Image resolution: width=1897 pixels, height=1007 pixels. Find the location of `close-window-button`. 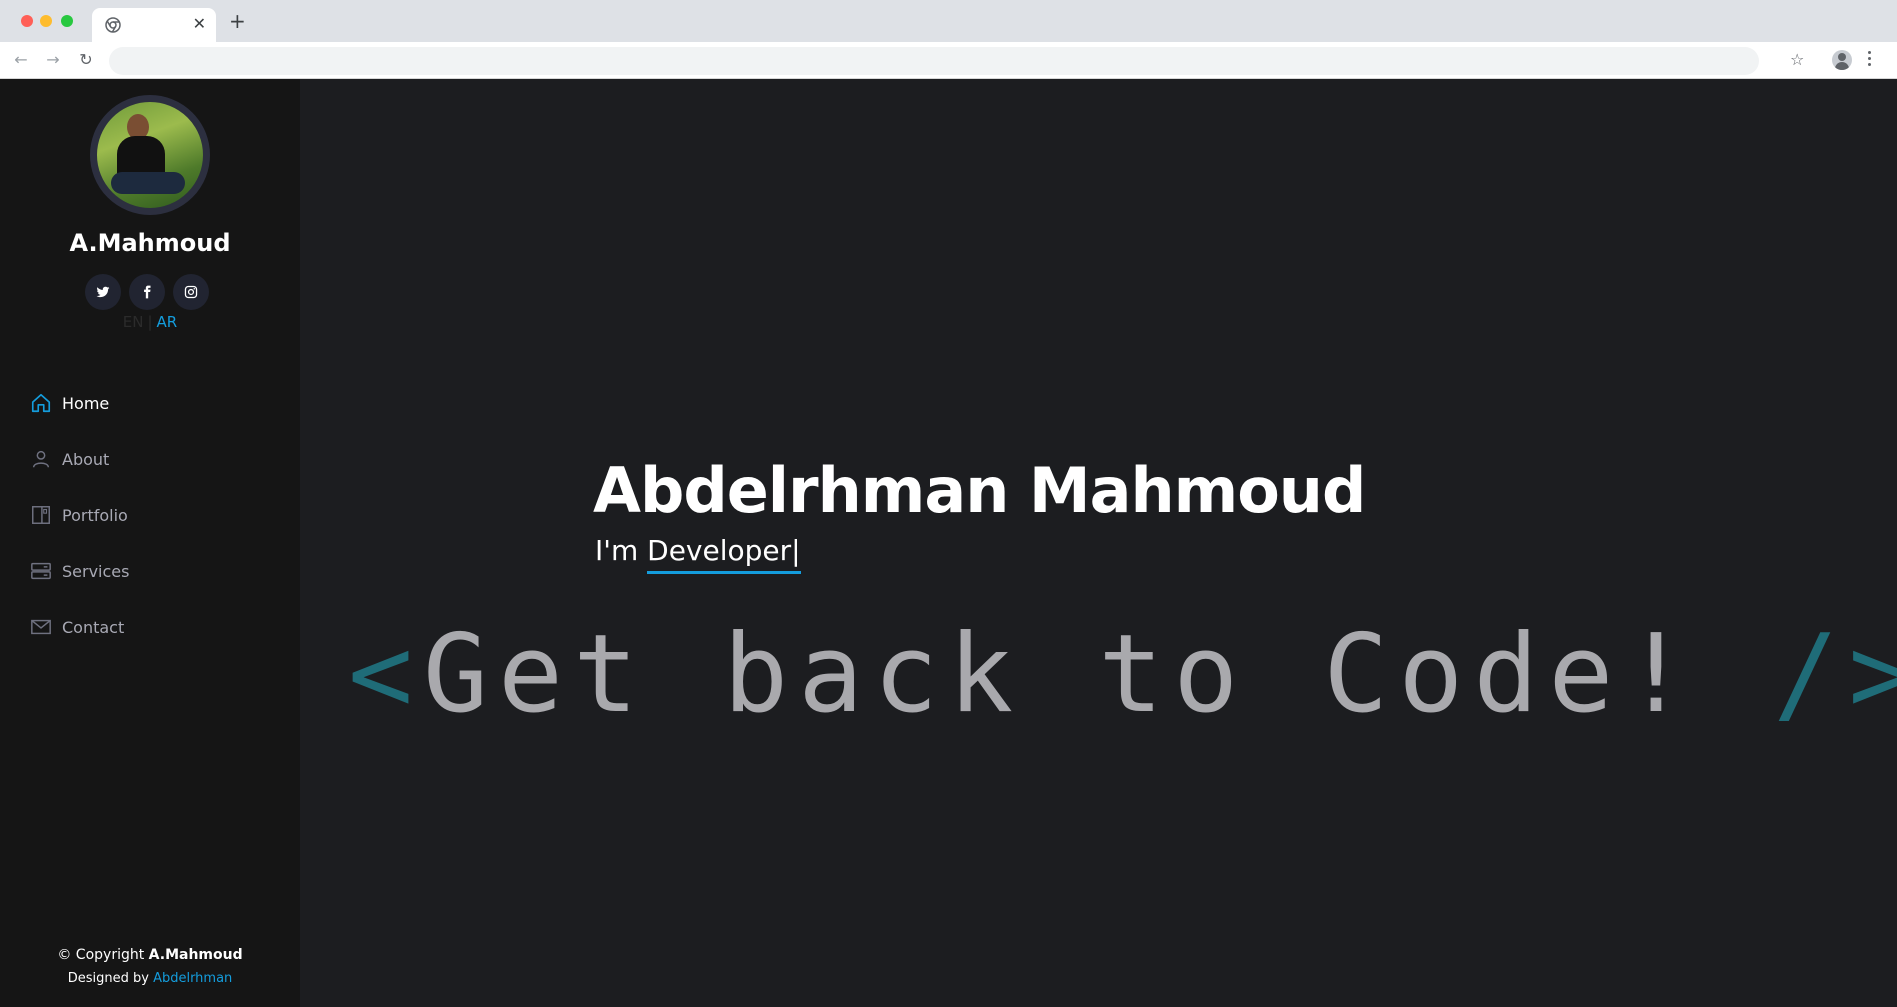

close-window-button is located at coordinates (27, 21).